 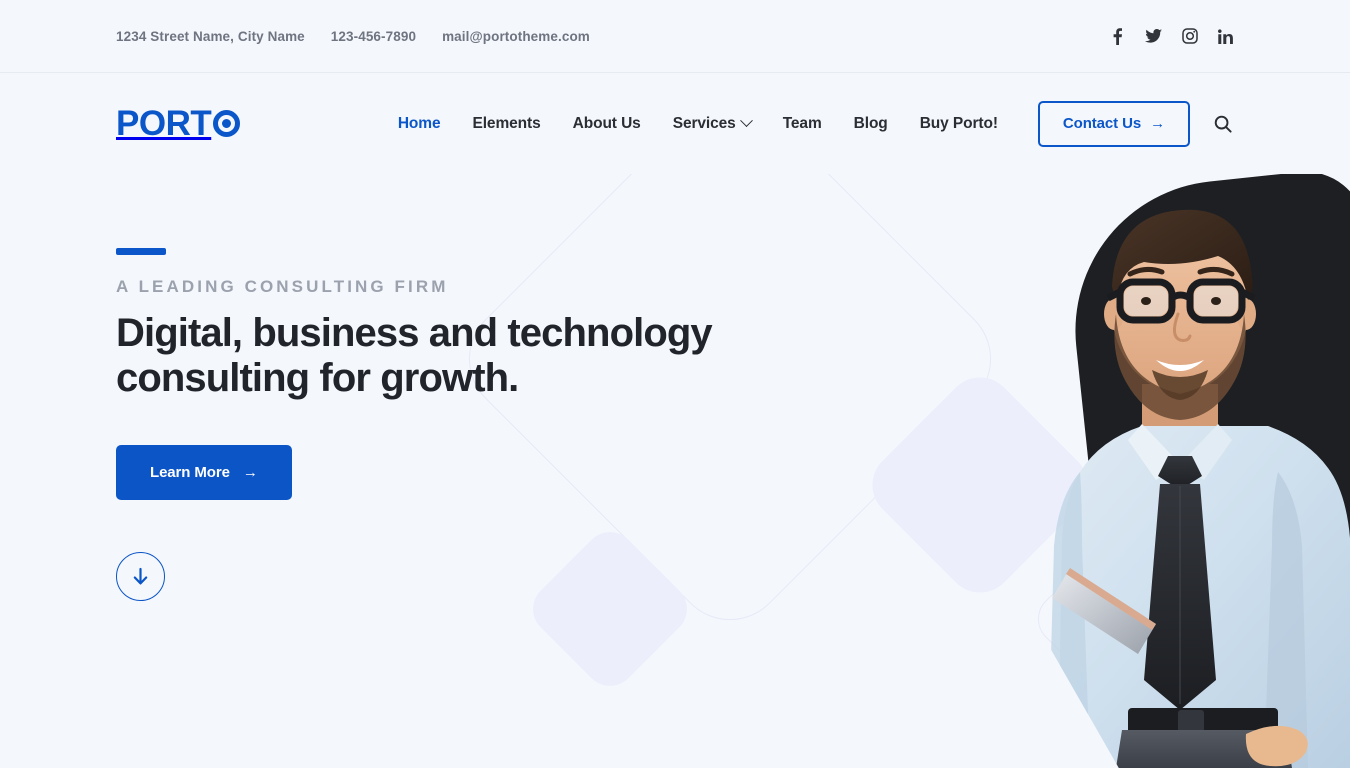 I want to click on nav-label-team: Team, so click(x=802, y=123).